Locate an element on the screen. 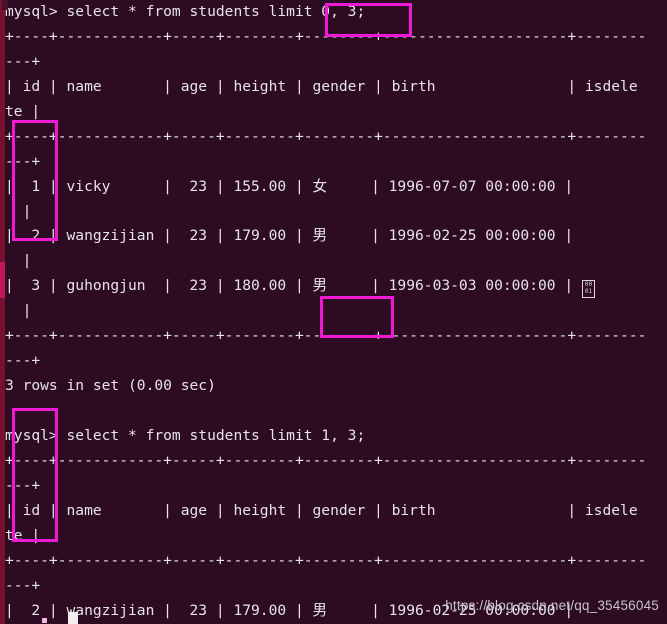 This screenshot has height=624, width=667. prompt-glyph is located at coordinates (44, 620).